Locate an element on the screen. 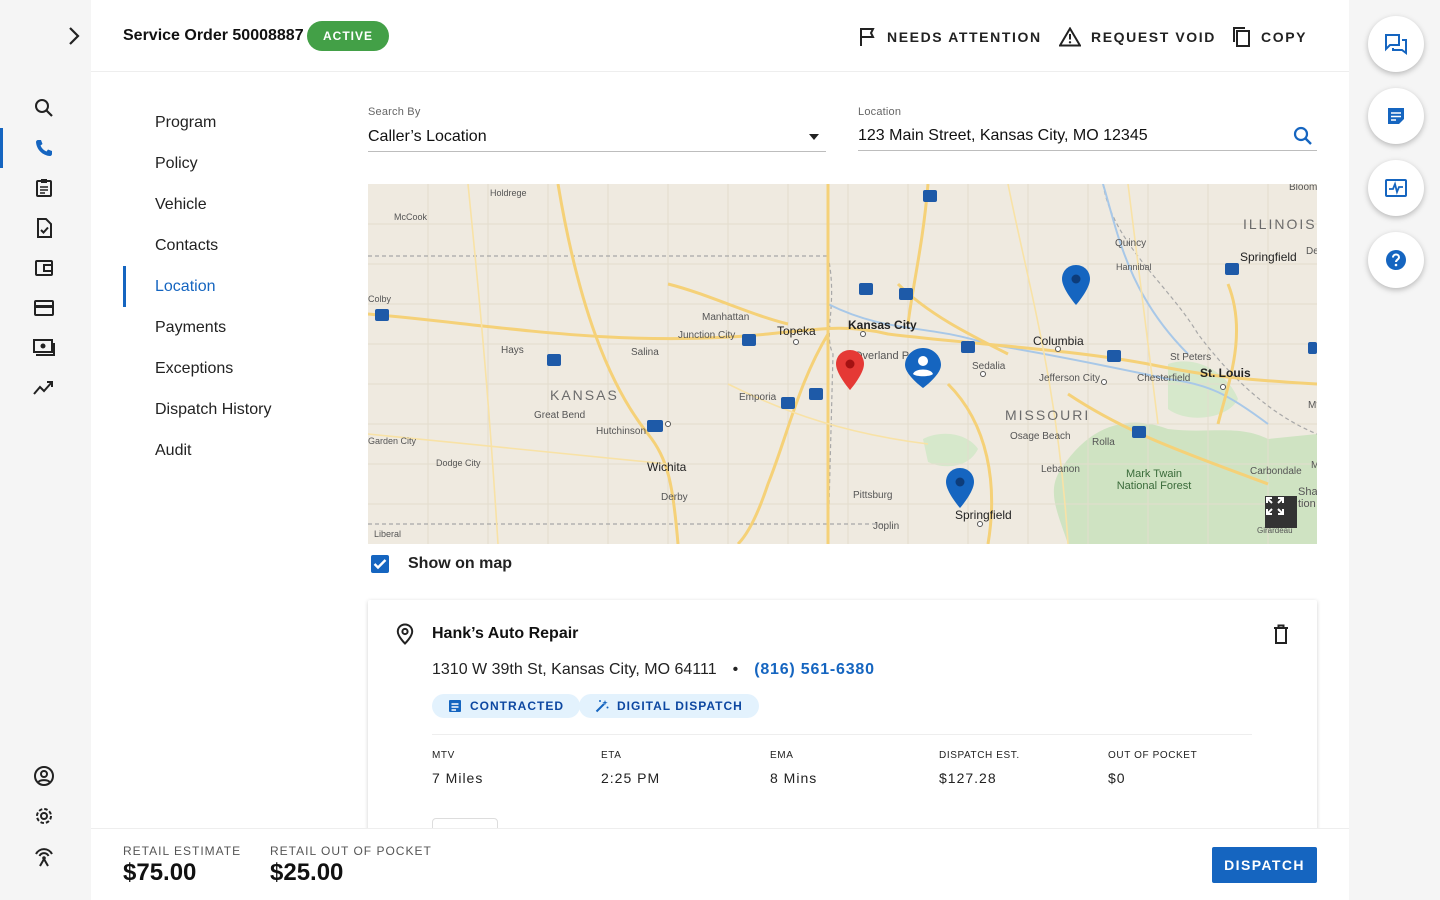 The width and height of the screenshot is (1440, 900). section-nav-contacts: Contacts is located at coordinates (228, 245).